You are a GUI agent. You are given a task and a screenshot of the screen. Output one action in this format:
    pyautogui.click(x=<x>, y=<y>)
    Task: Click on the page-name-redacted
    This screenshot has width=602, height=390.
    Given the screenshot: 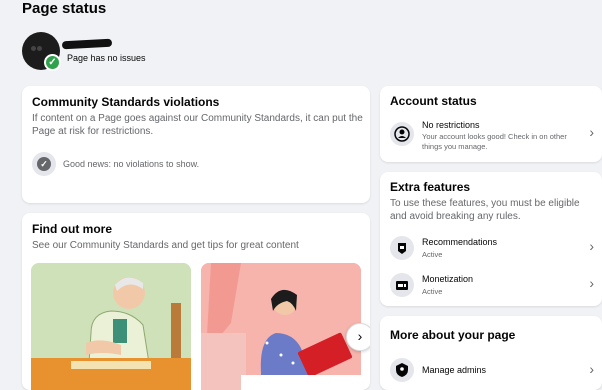 What is the action you would take?
    pyautogui.click(x=87, y=44)
    